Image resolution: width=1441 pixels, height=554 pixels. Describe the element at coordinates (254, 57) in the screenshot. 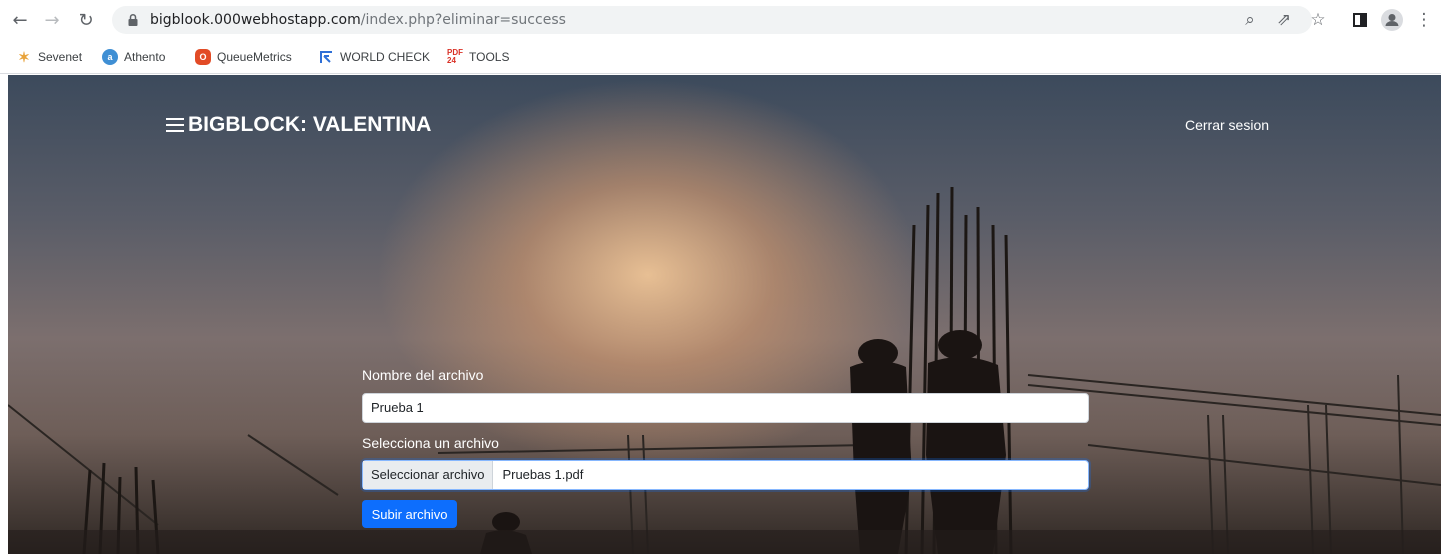

I see `bookmark-label: QueueMetrics` at that location.